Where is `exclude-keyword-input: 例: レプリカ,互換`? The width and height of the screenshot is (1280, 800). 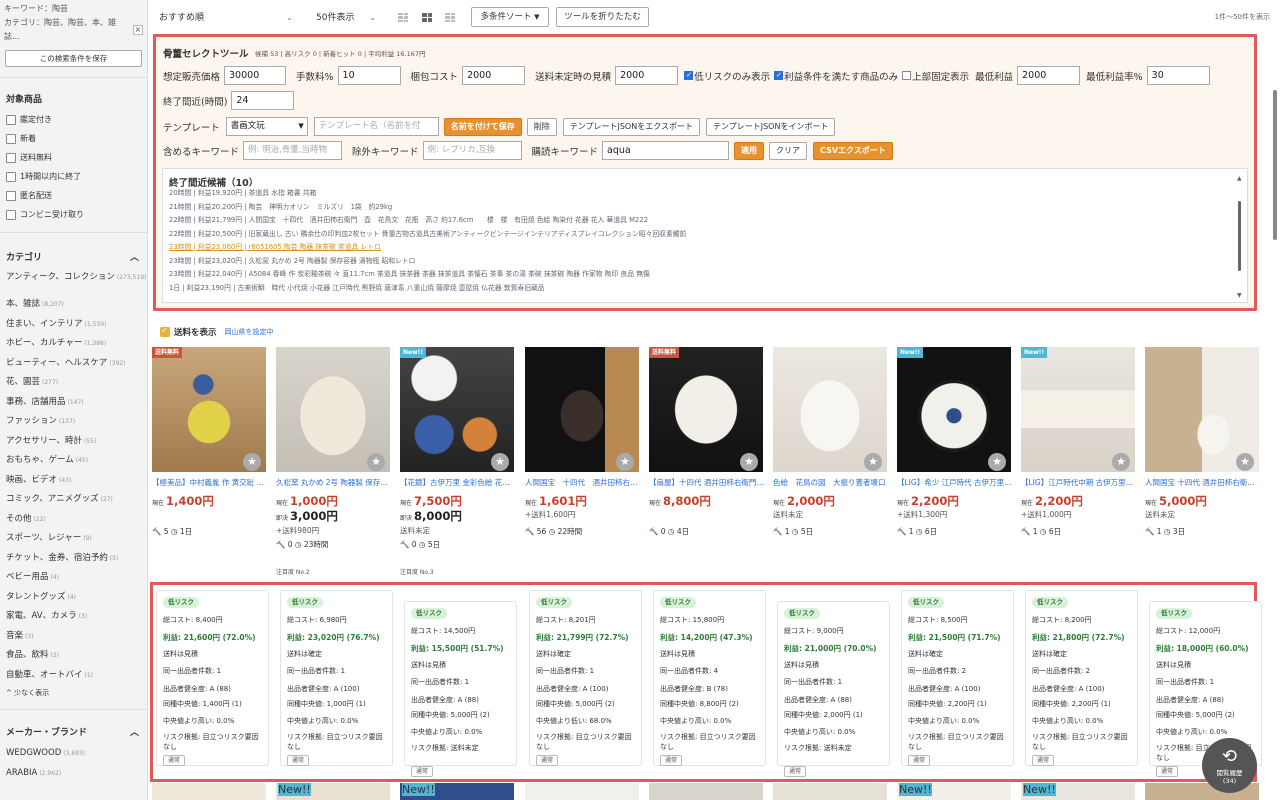 exclude-keyword-input: 例: レプリカ,互換 is located at coordinates (472, 150).